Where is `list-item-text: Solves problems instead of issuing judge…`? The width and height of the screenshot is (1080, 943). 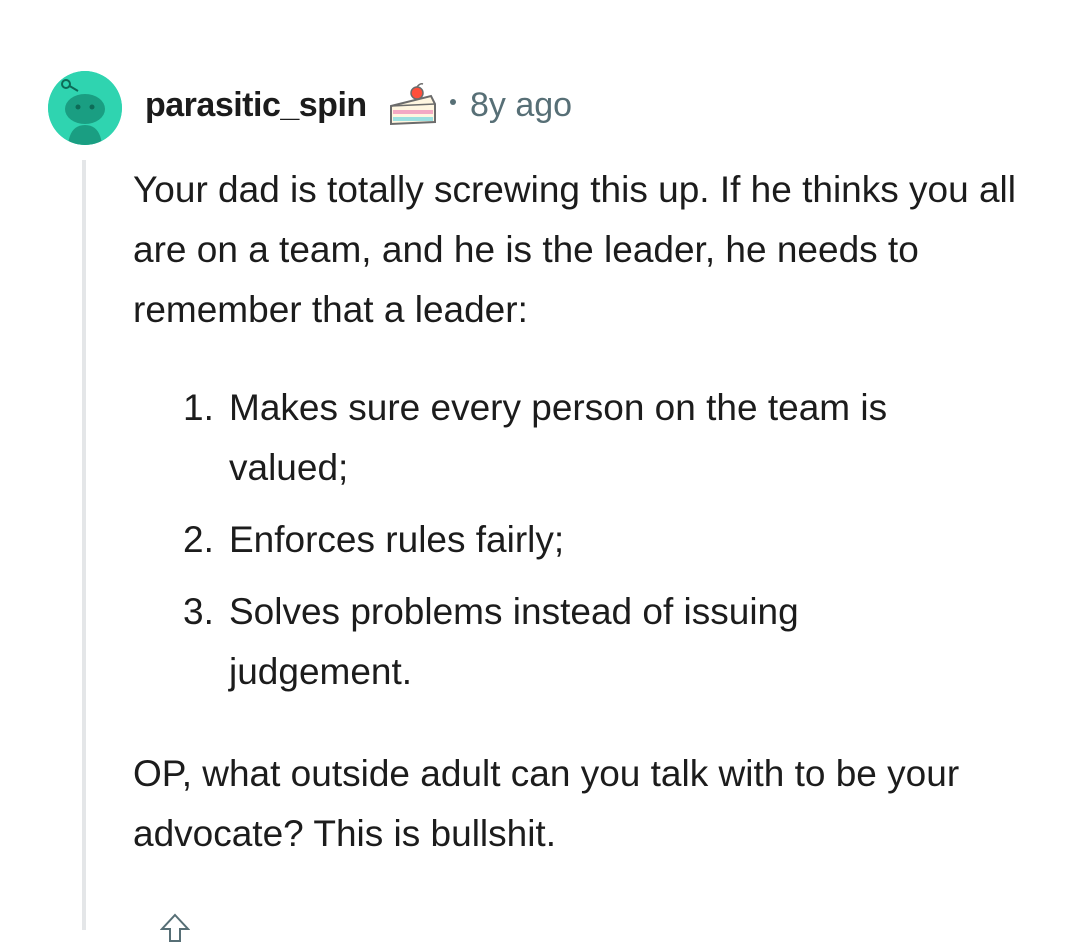
list-item-text: Solves problems instead of issuing judge… is located at coordinates (514, 641).